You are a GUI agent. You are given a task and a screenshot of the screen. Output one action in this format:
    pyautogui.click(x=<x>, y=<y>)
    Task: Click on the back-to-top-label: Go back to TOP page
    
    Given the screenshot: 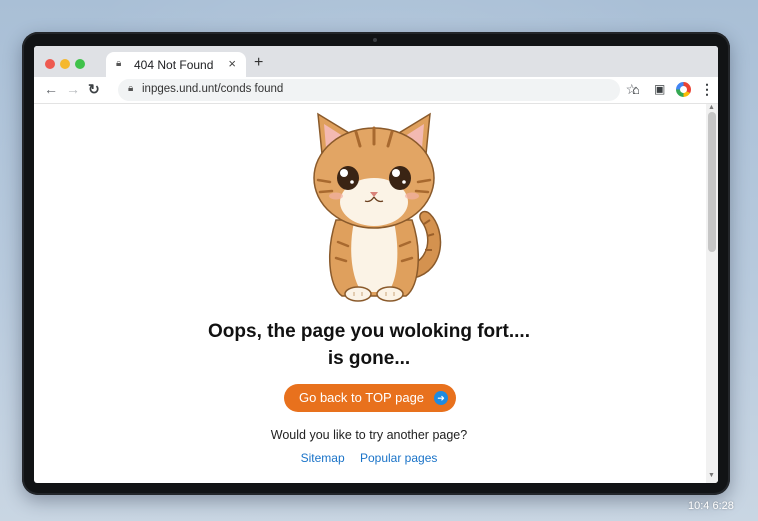 What is the action you would take?
    pyautogui.click(x=362, y=397)
    